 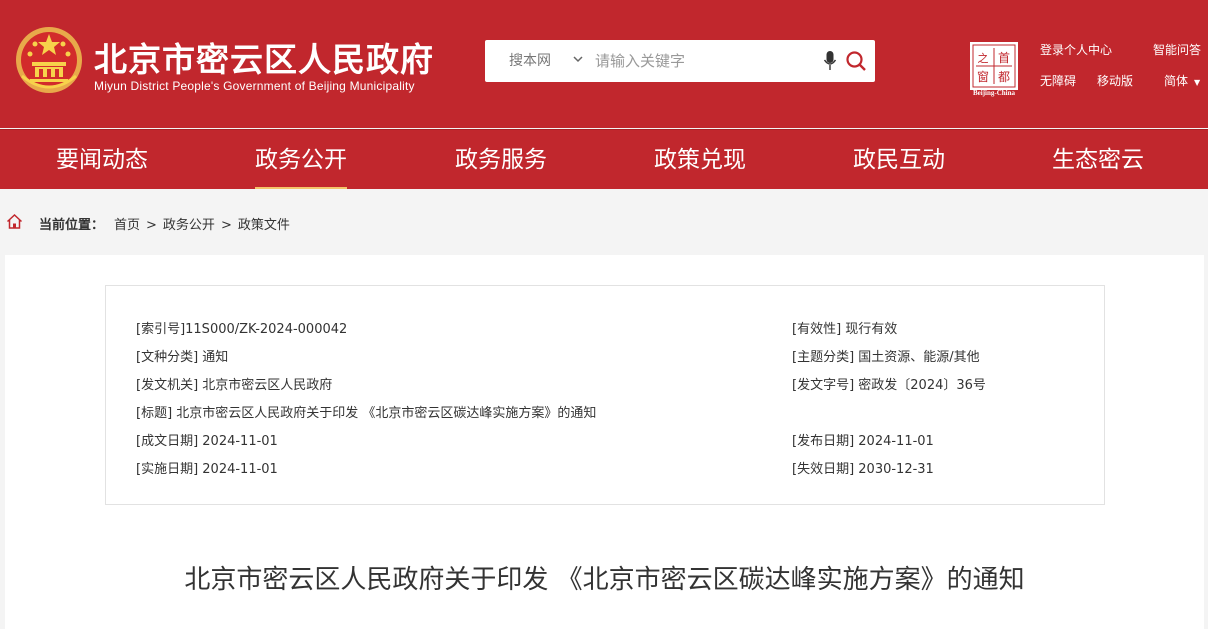 I want to click on national-emblem-icon, so click(x=49, y=60).